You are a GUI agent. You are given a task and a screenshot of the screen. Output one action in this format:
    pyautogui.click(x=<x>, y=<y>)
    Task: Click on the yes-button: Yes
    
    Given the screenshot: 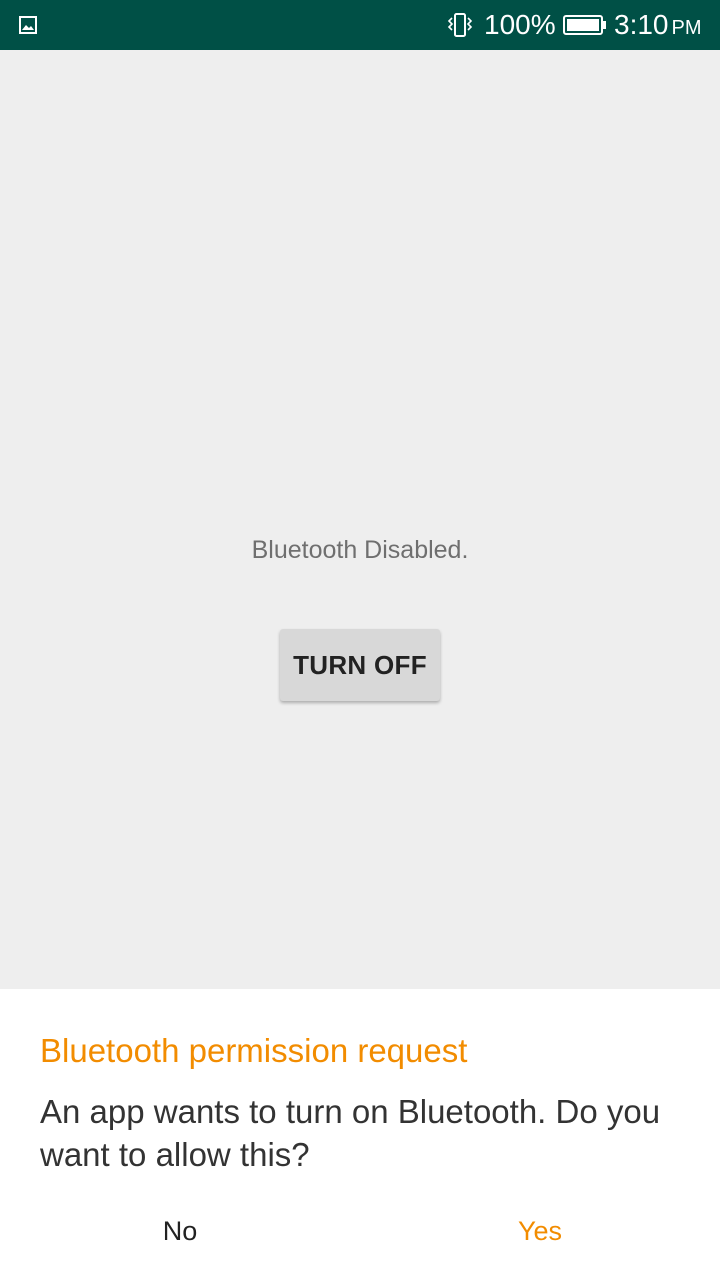 What is the action you would take?
    pyautogui.click(x=540, y=1231)
    